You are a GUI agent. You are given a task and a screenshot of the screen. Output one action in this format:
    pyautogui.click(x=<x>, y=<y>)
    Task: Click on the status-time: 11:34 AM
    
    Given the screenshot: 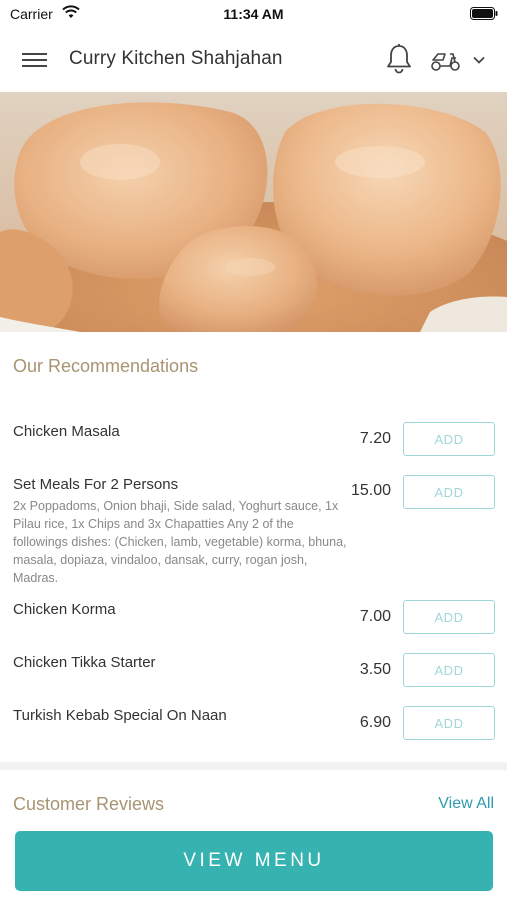 What is the action you would take?
    pyautogui.click(x=253, y=14)
    